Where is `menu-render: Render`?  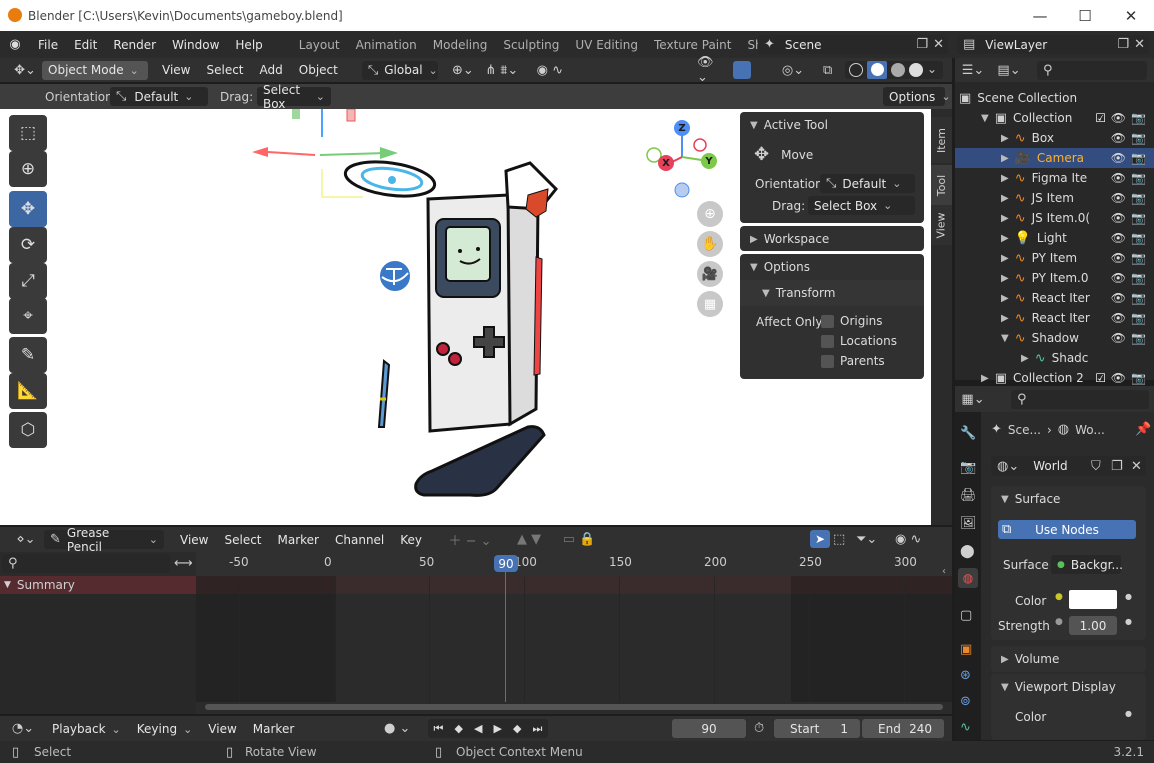
menu-render: Render is located at coordinates (134, 45).